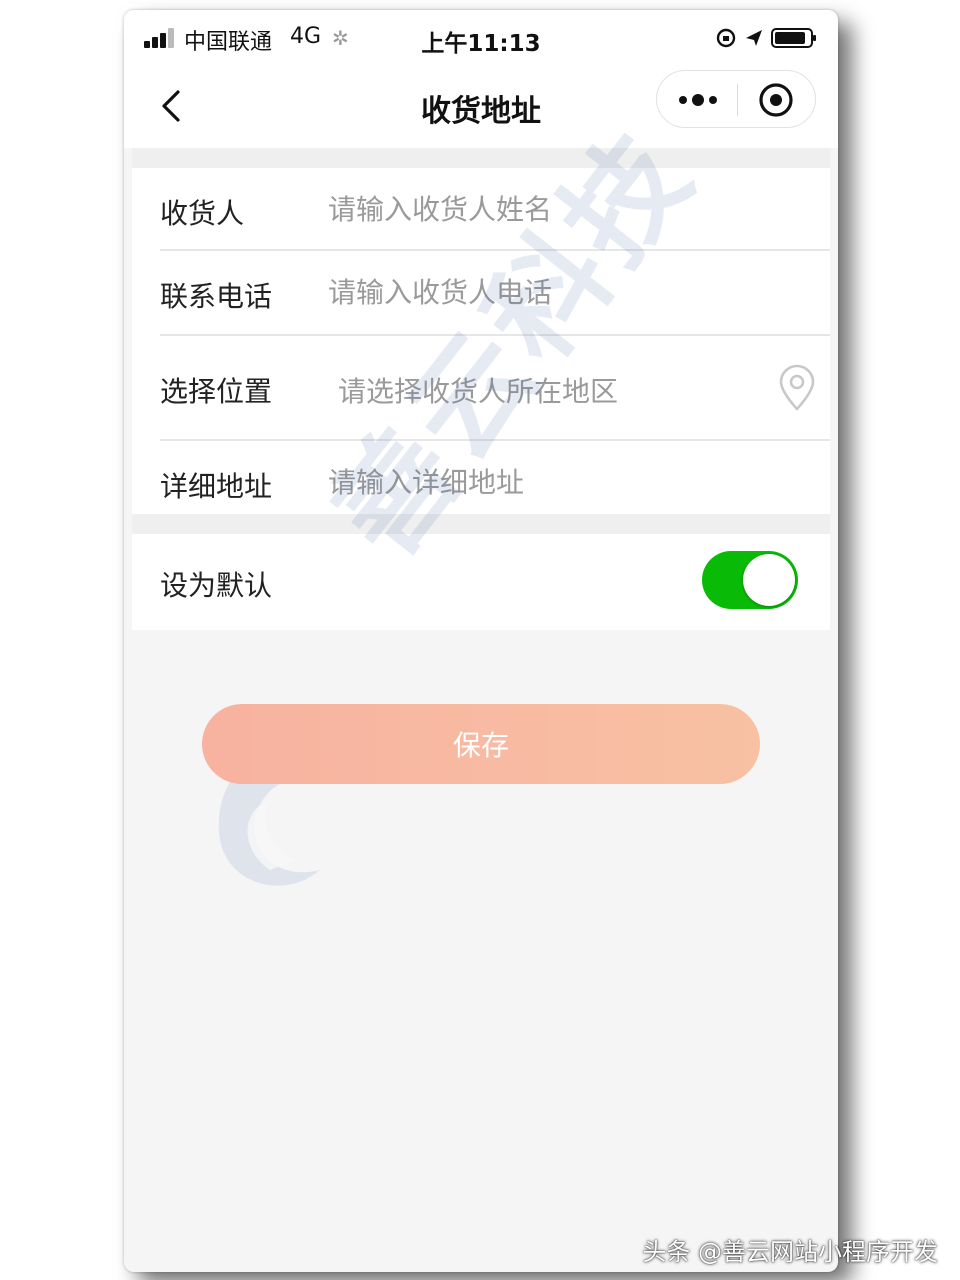  What do you see at coordinates (726, 38) in the screenshot?
I see `rotation-lock-icon` at bounding box center [726, 38].